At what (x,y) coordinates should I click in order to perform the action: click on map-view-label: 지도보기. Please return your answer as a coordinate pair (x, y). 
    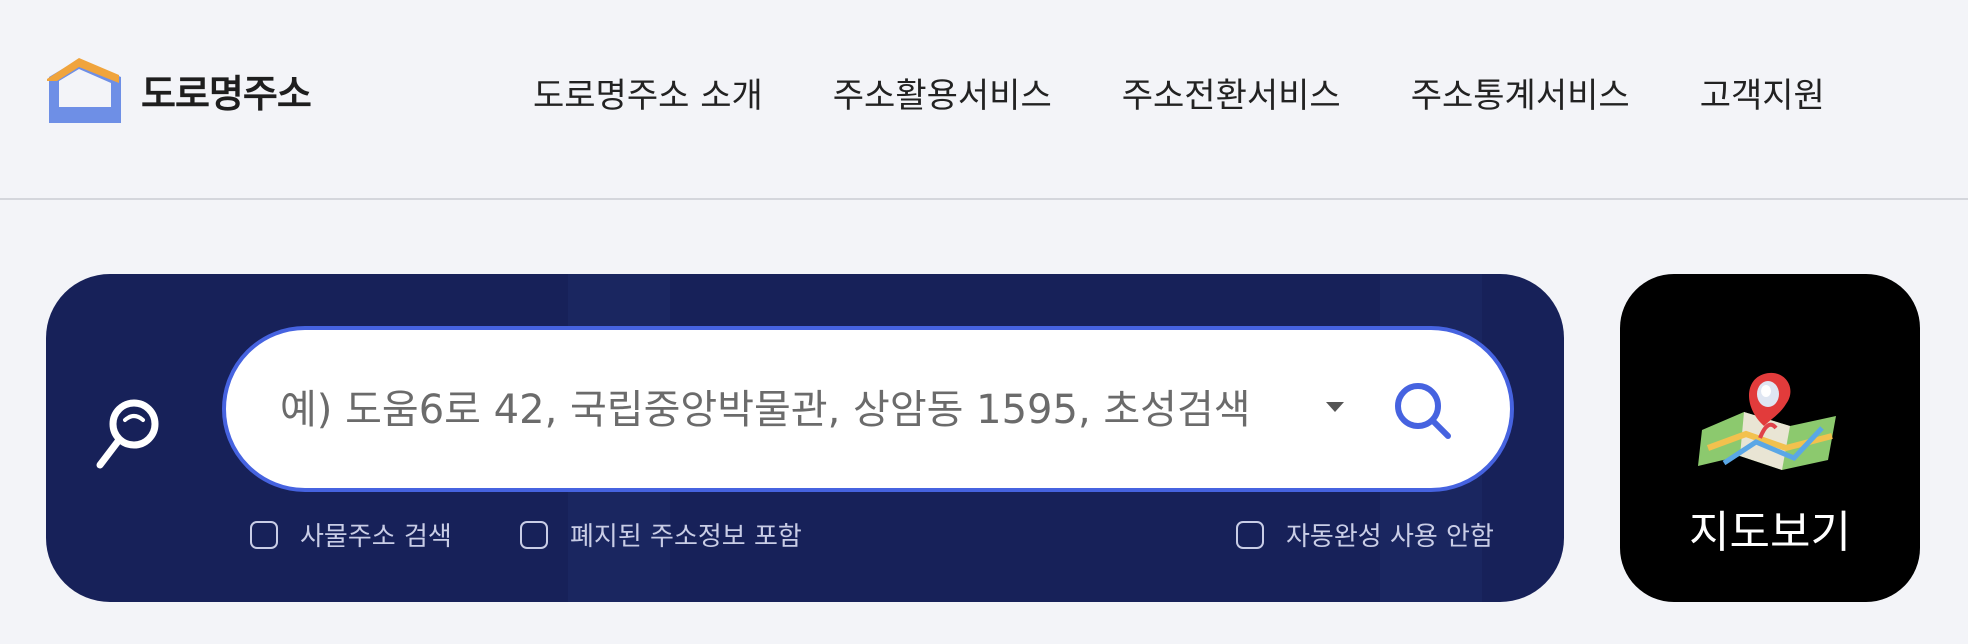
    Looking at the image, I should click on (1770, 532).